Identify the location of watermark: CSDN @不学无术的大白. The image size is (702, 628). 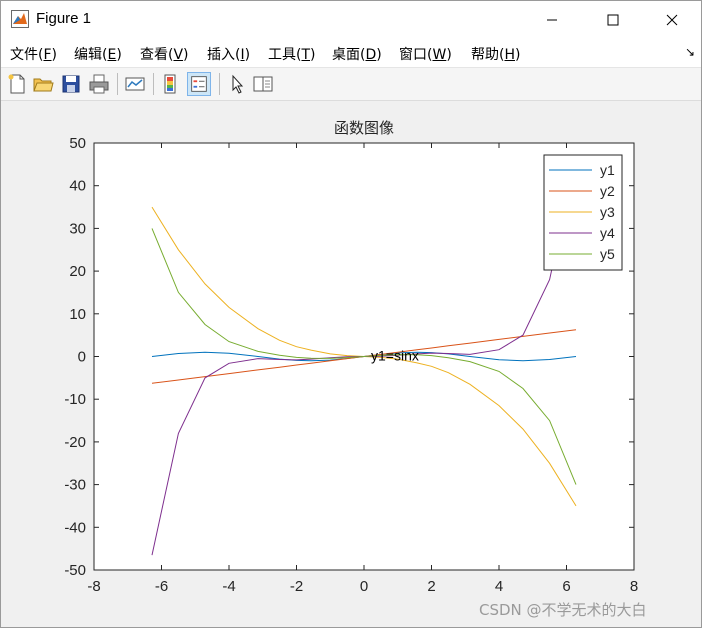
(563, 610).